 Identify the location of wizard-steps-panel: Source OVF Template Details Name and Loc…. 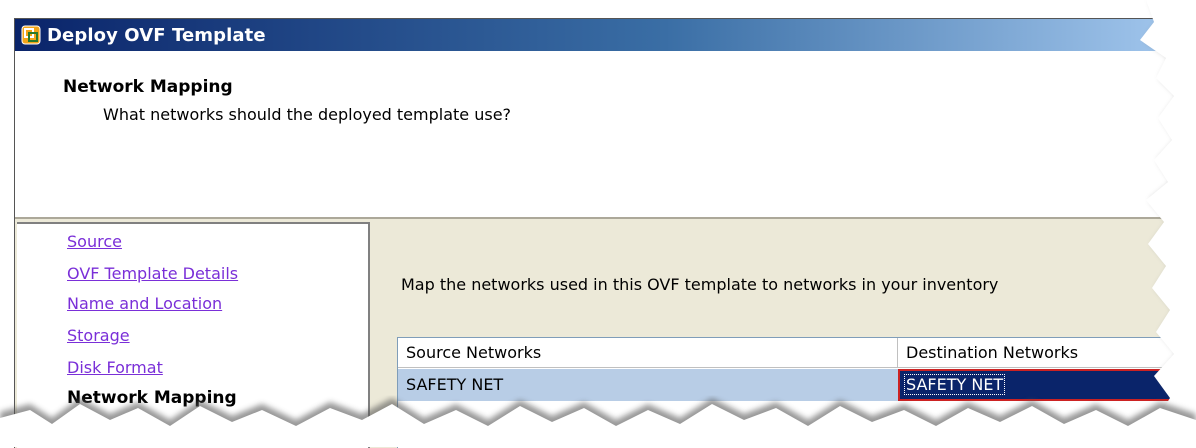
(193, 335).